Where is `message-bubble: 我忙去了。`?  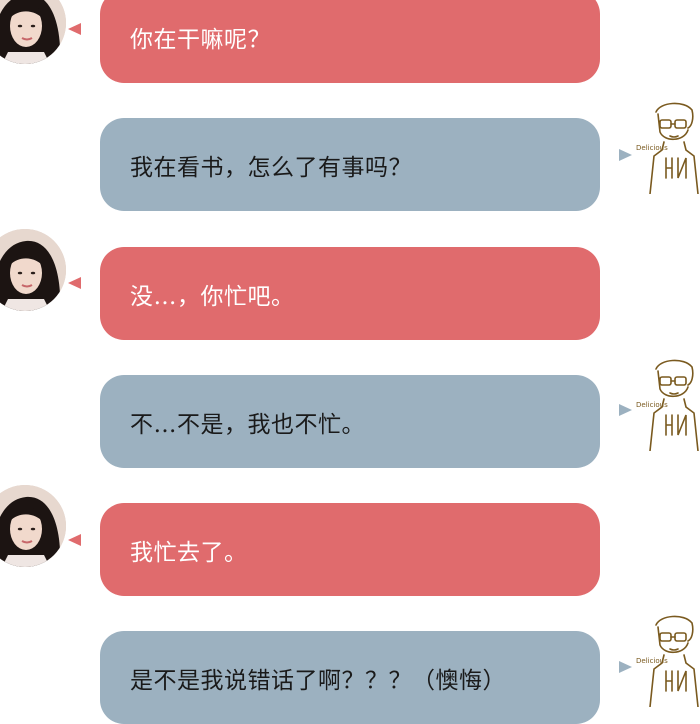
message-bubble: 我忙去了。 is located at coordinates (350, 549).